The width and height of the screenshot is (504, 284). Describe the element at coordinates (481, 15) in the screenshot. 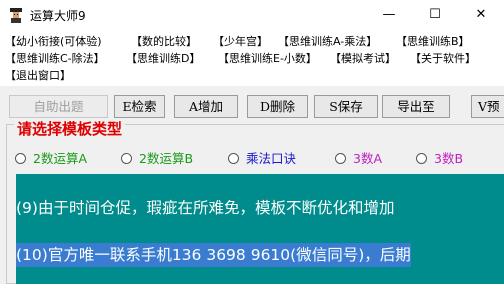

I see `close-button: ✕` at that location.